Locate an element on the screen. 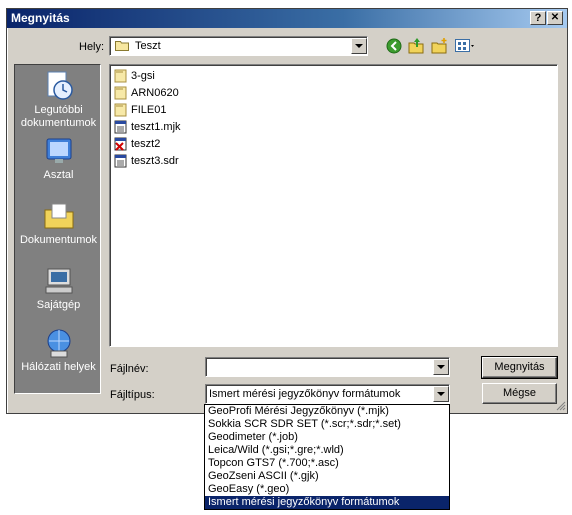 Image resolution: width=572 pixels, height=515 pixels. list-item: teszt3.sdr is located at coordinates (147, 161).